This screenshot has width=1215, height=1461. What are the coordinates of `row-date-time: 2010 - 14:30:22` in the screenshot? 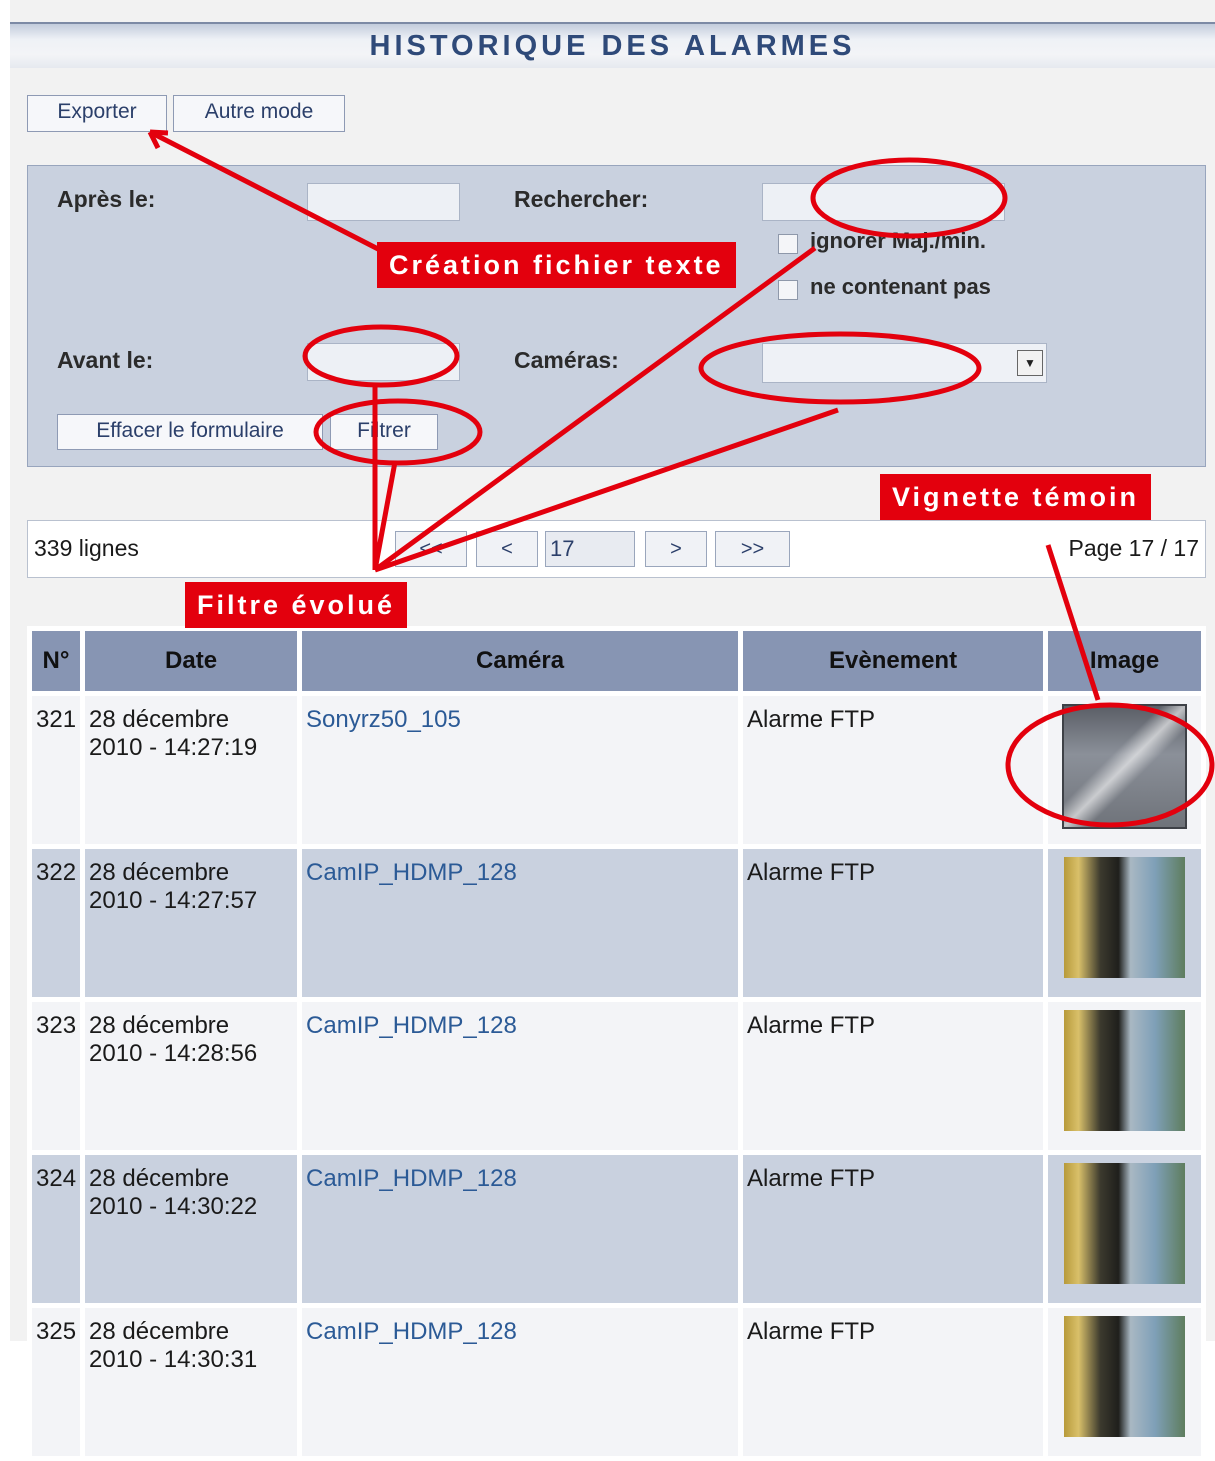 It's located at (173, 1206).